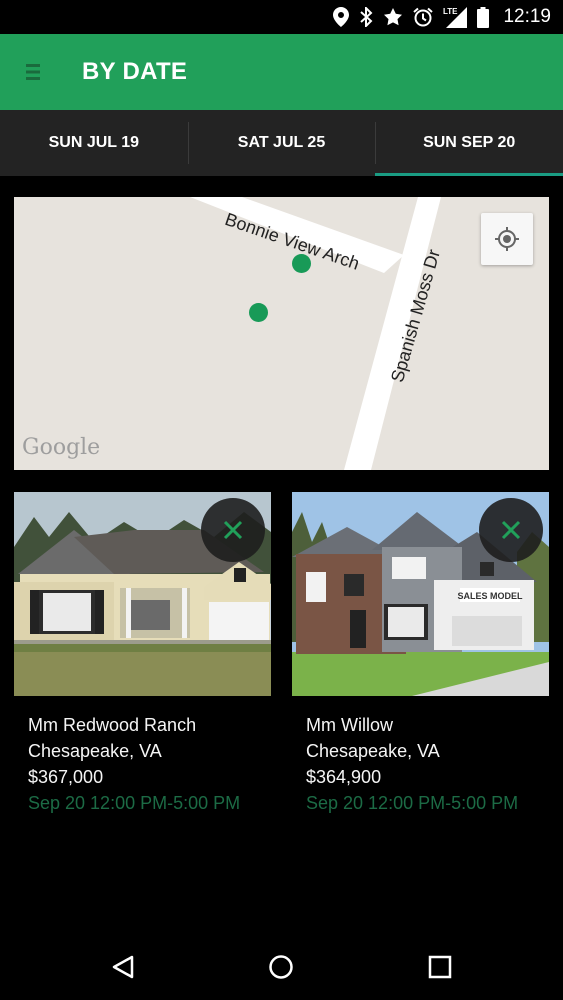 This screenshot has height=1000, width=563. Describe the element at coordinates (281, 72) in the screenshot. I see `app-bar: BY DATE` at that location.